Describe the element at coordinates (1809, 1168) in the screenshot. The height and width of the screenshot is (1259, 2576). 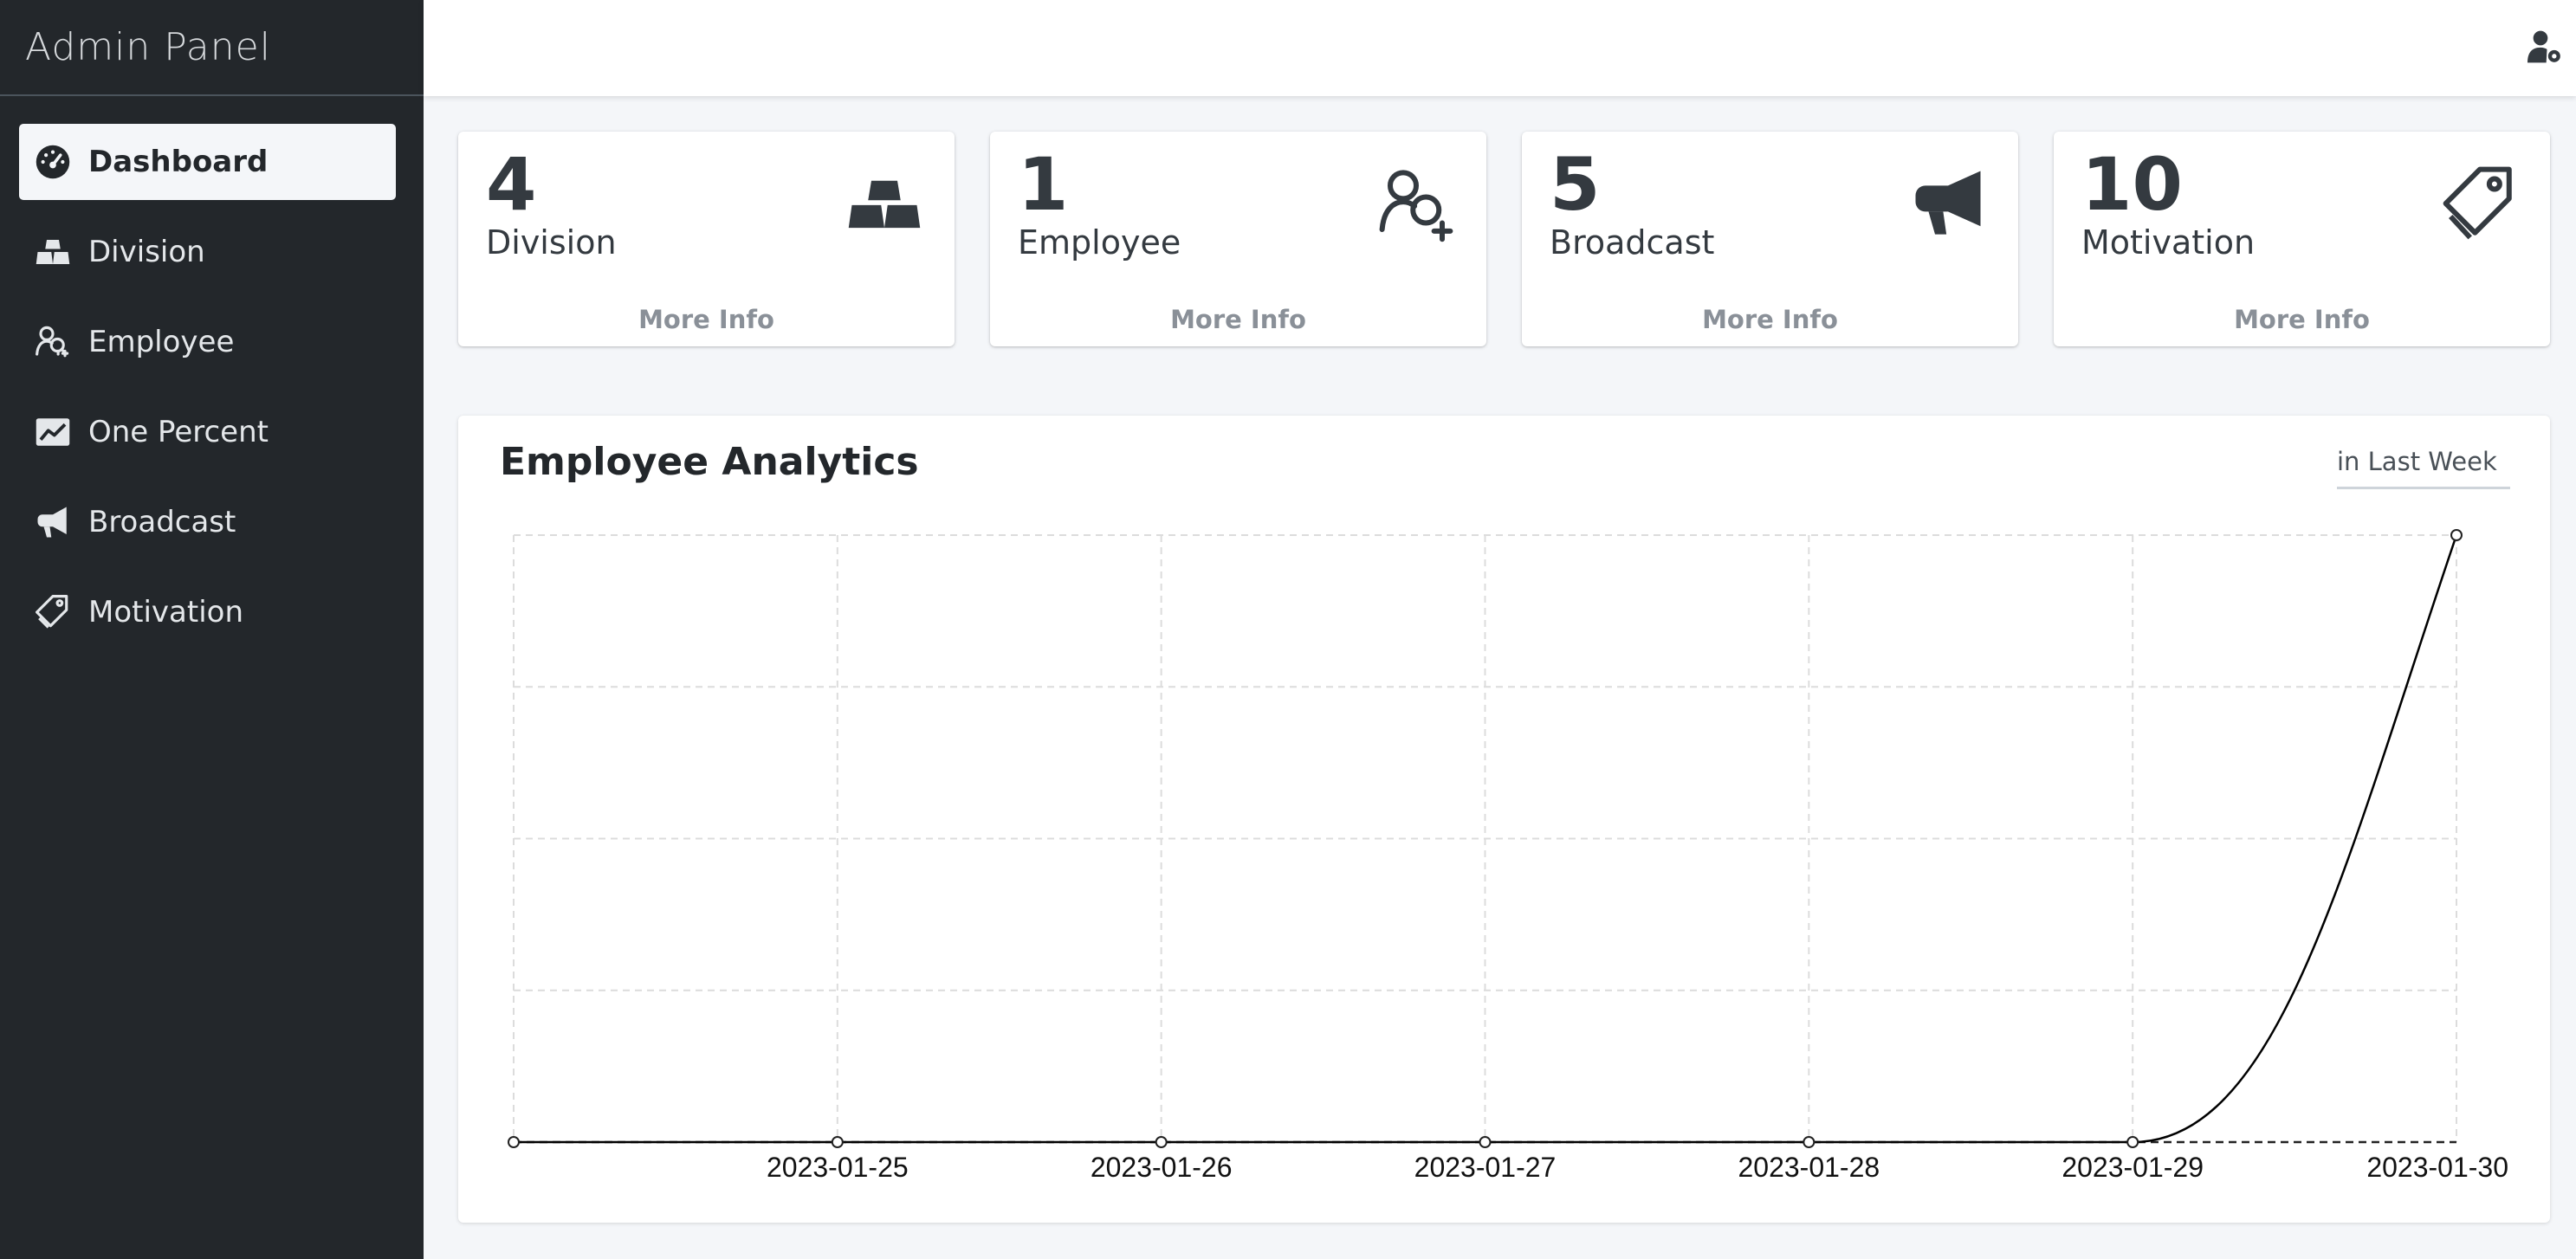
I see `x-tick-label: 2023-01-28` at that location.